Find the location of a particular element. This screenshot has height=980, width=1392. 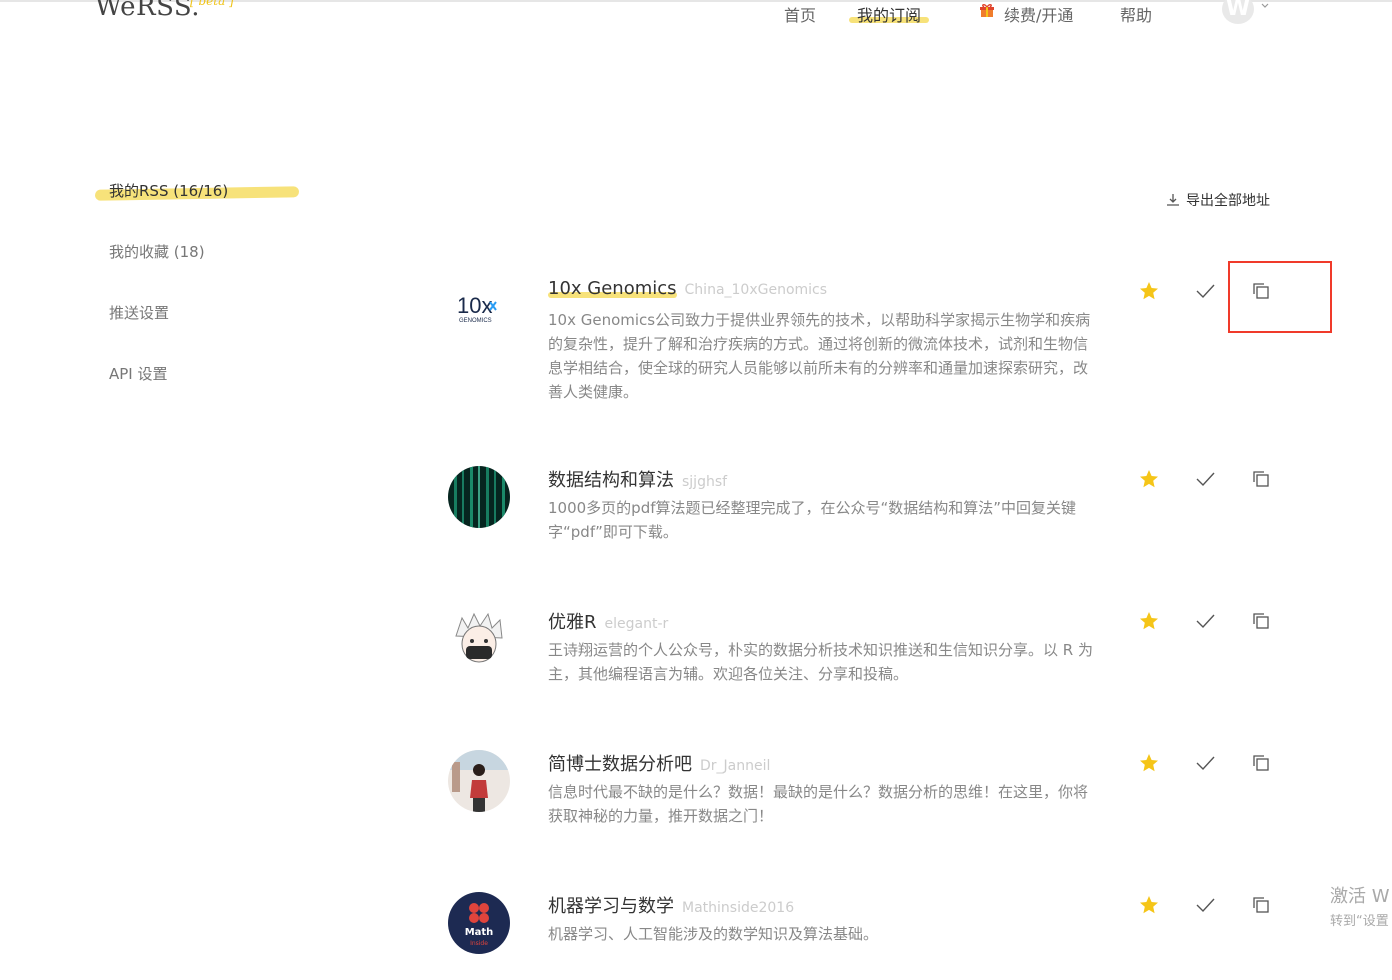

feed-title: 优雅R elegant-r is located at coordinates (608, 621).